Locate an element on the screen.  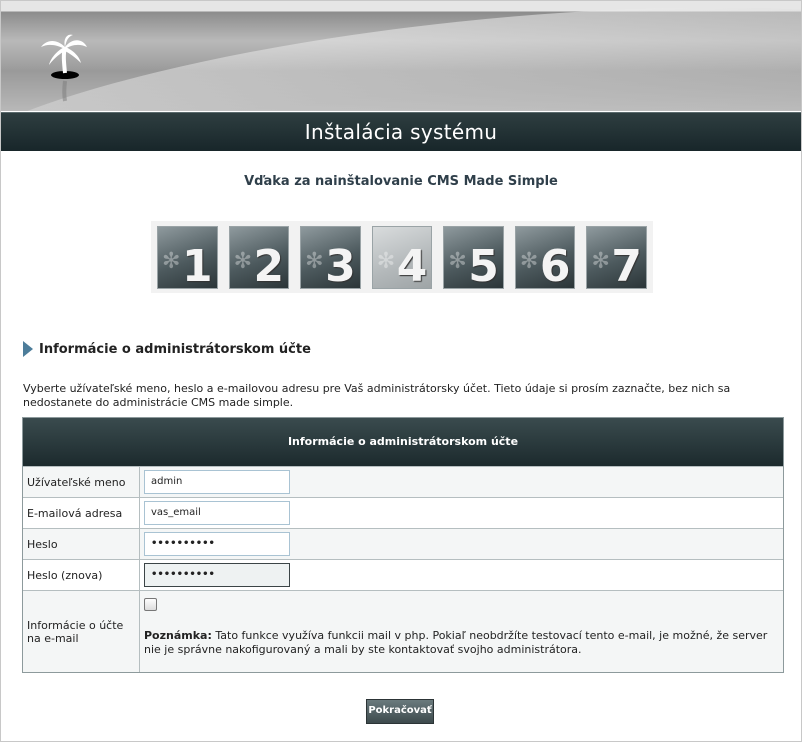
password-confirm-label: Heslo (znova) is located at coordinates (81, 575).